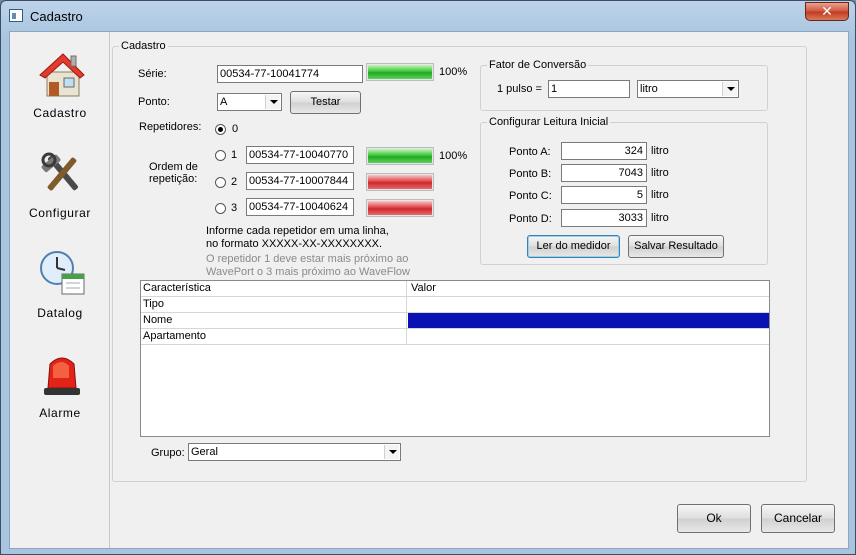  Describe the element at coordinates (530, 152) in the screenshot. I see `ponto-a-label: Ponto A:` at that location.